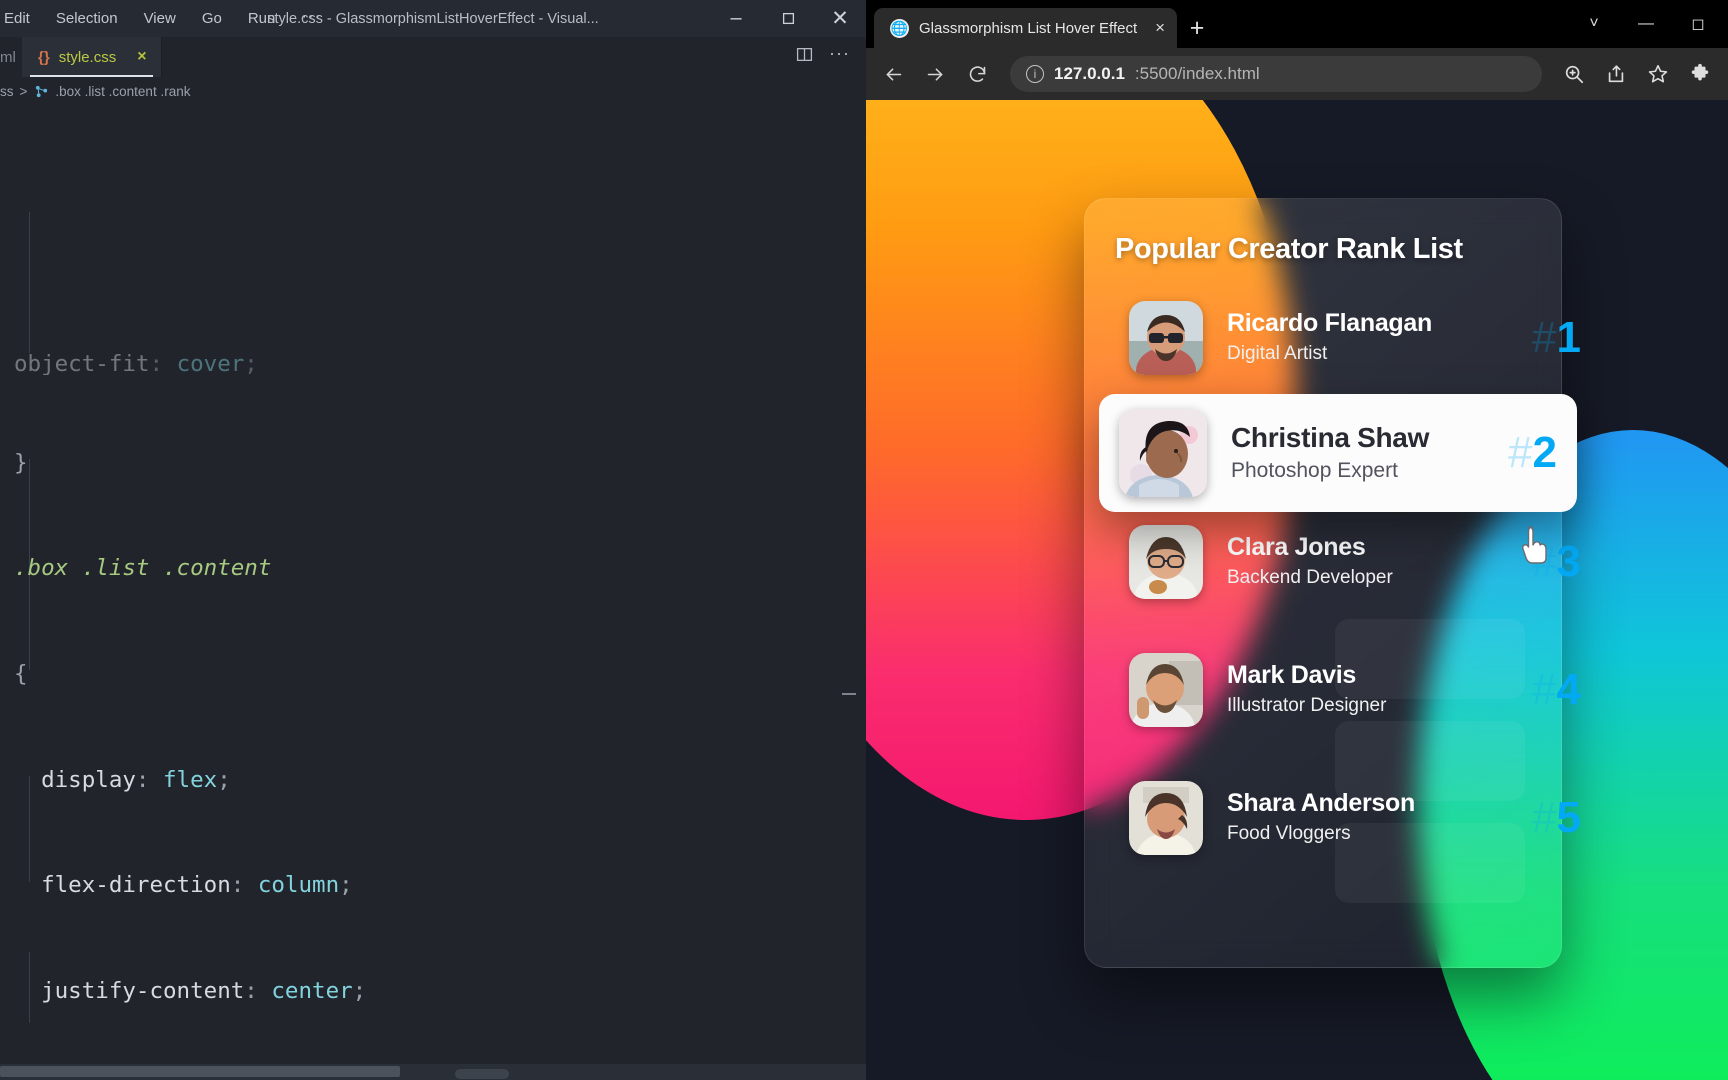 The height and width of the screenshot is (1080, 1728). What do you see at coordinates (143, 568) in the screenshot?
I see `code-line: .box .list .content` at bounding box center [143, 568].